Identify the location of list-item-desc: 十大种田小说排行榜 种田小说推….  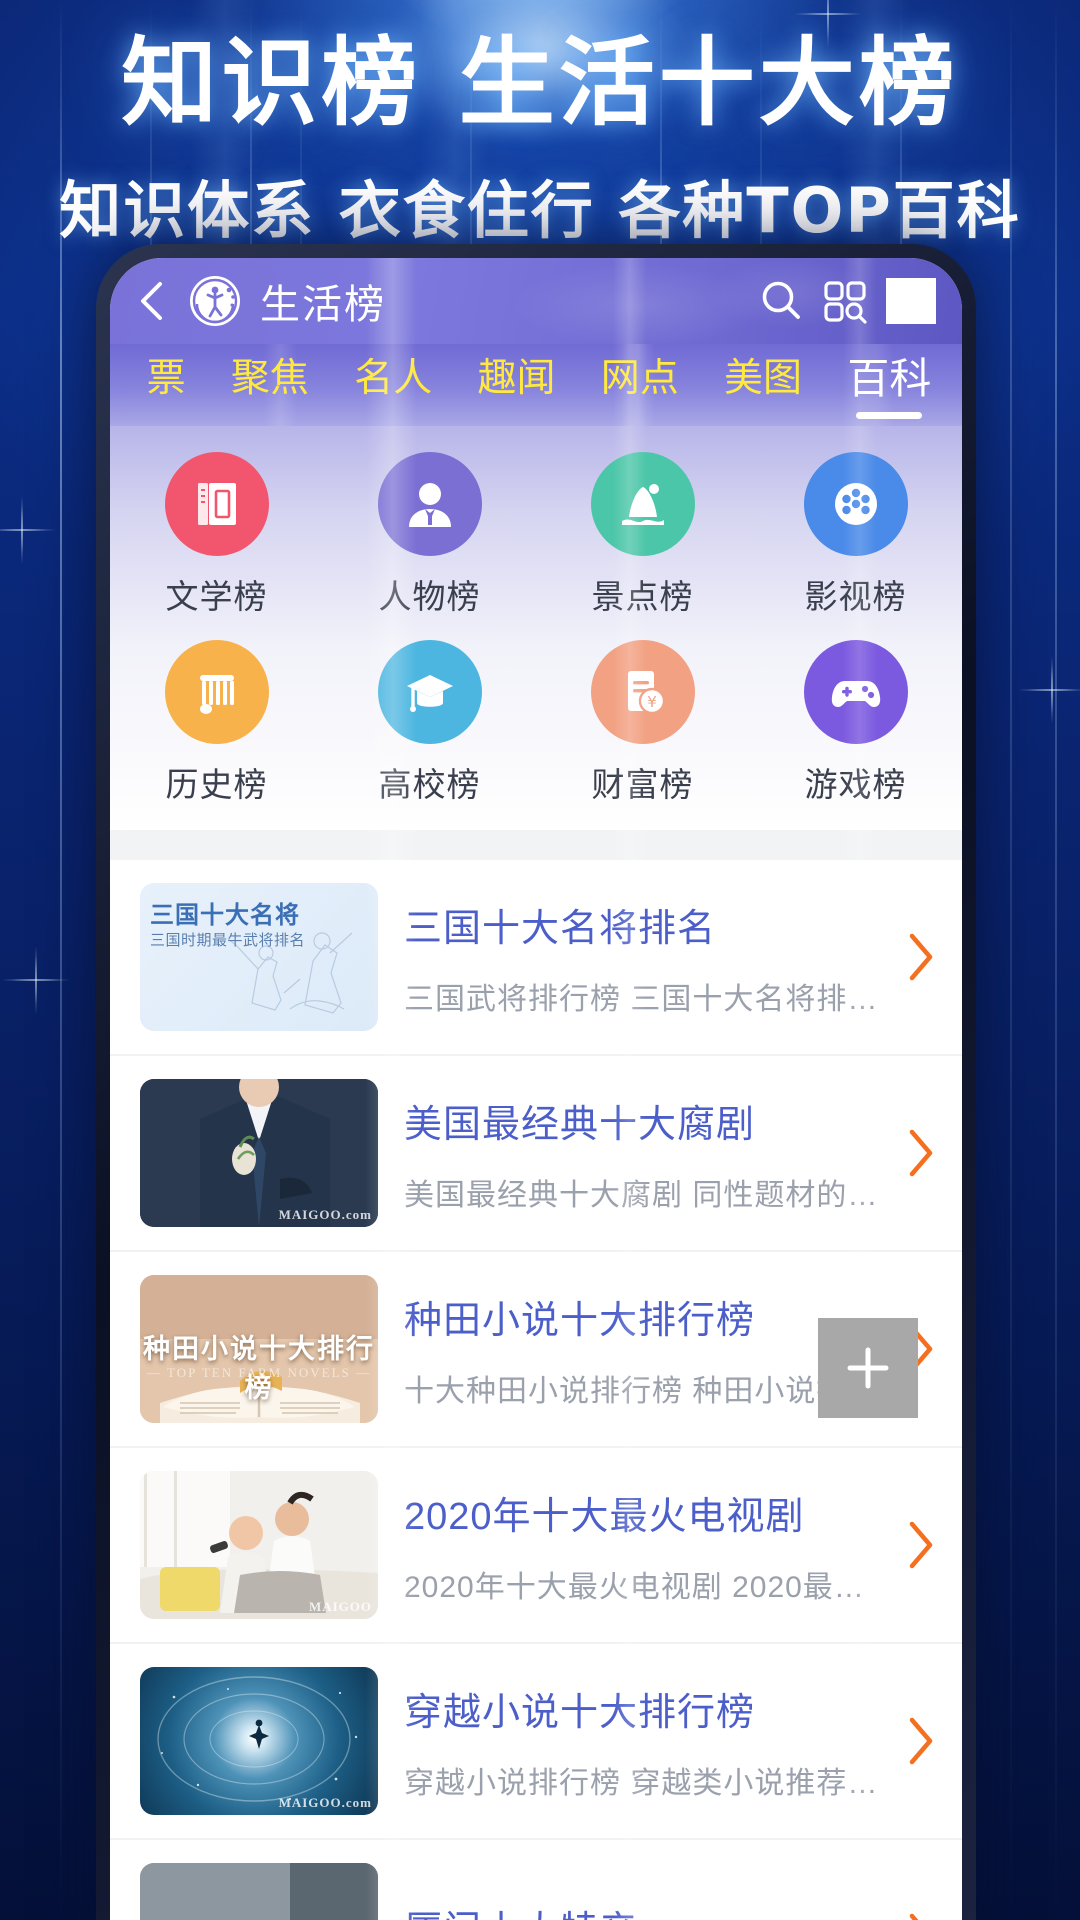
(641, 1391).